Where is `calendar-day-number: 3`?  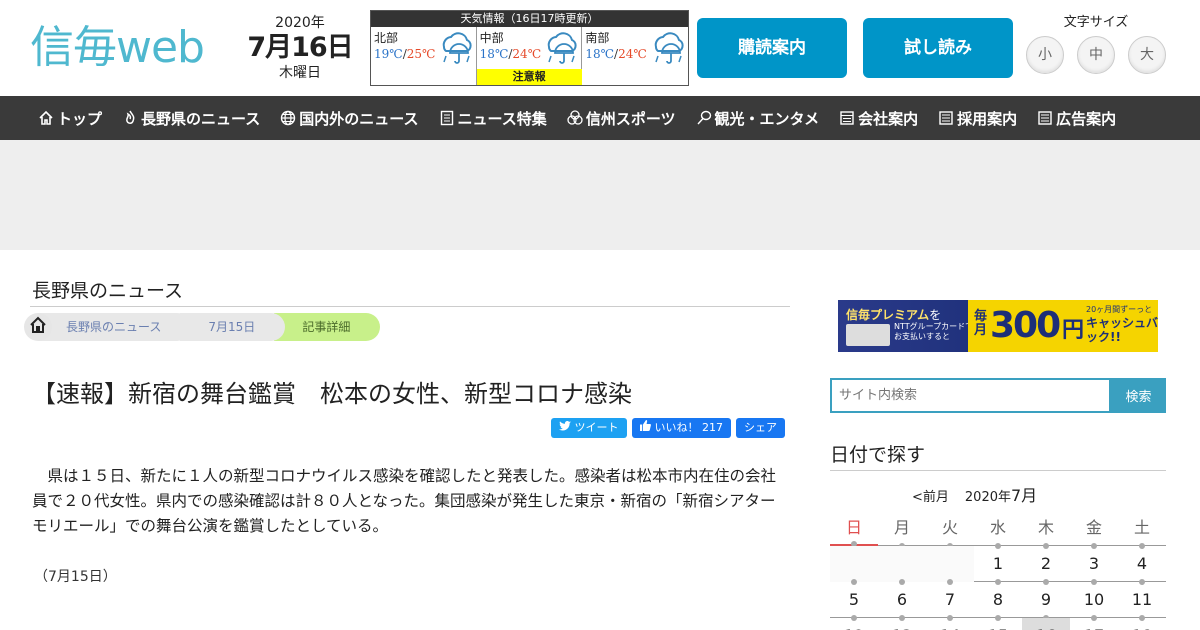
calendar-day-number: 3 is located at coordinates (1094, 563).